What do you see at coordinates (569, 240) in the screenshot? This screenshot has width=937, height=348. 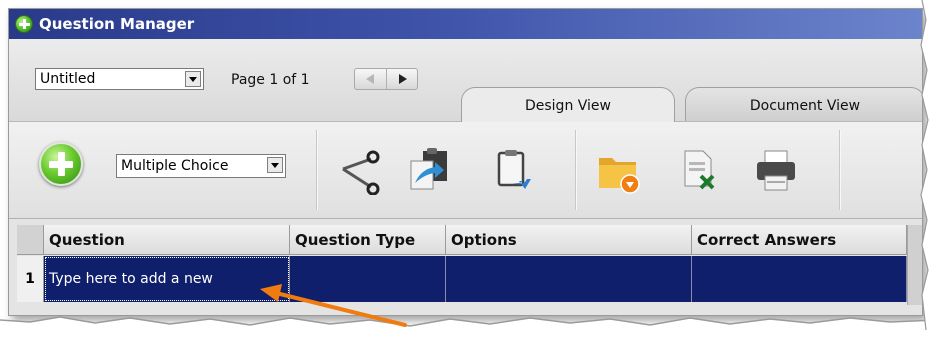 I see `column-header-options: Options` at bounding box center [569, 240].